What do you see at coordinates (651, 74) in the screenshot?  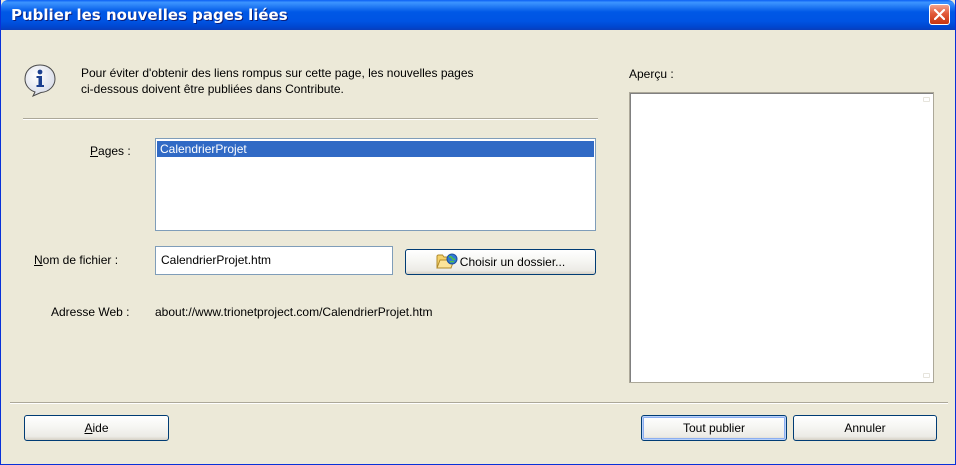 I see `preview-label: Aperçu :` at bounding box center [651, 74].